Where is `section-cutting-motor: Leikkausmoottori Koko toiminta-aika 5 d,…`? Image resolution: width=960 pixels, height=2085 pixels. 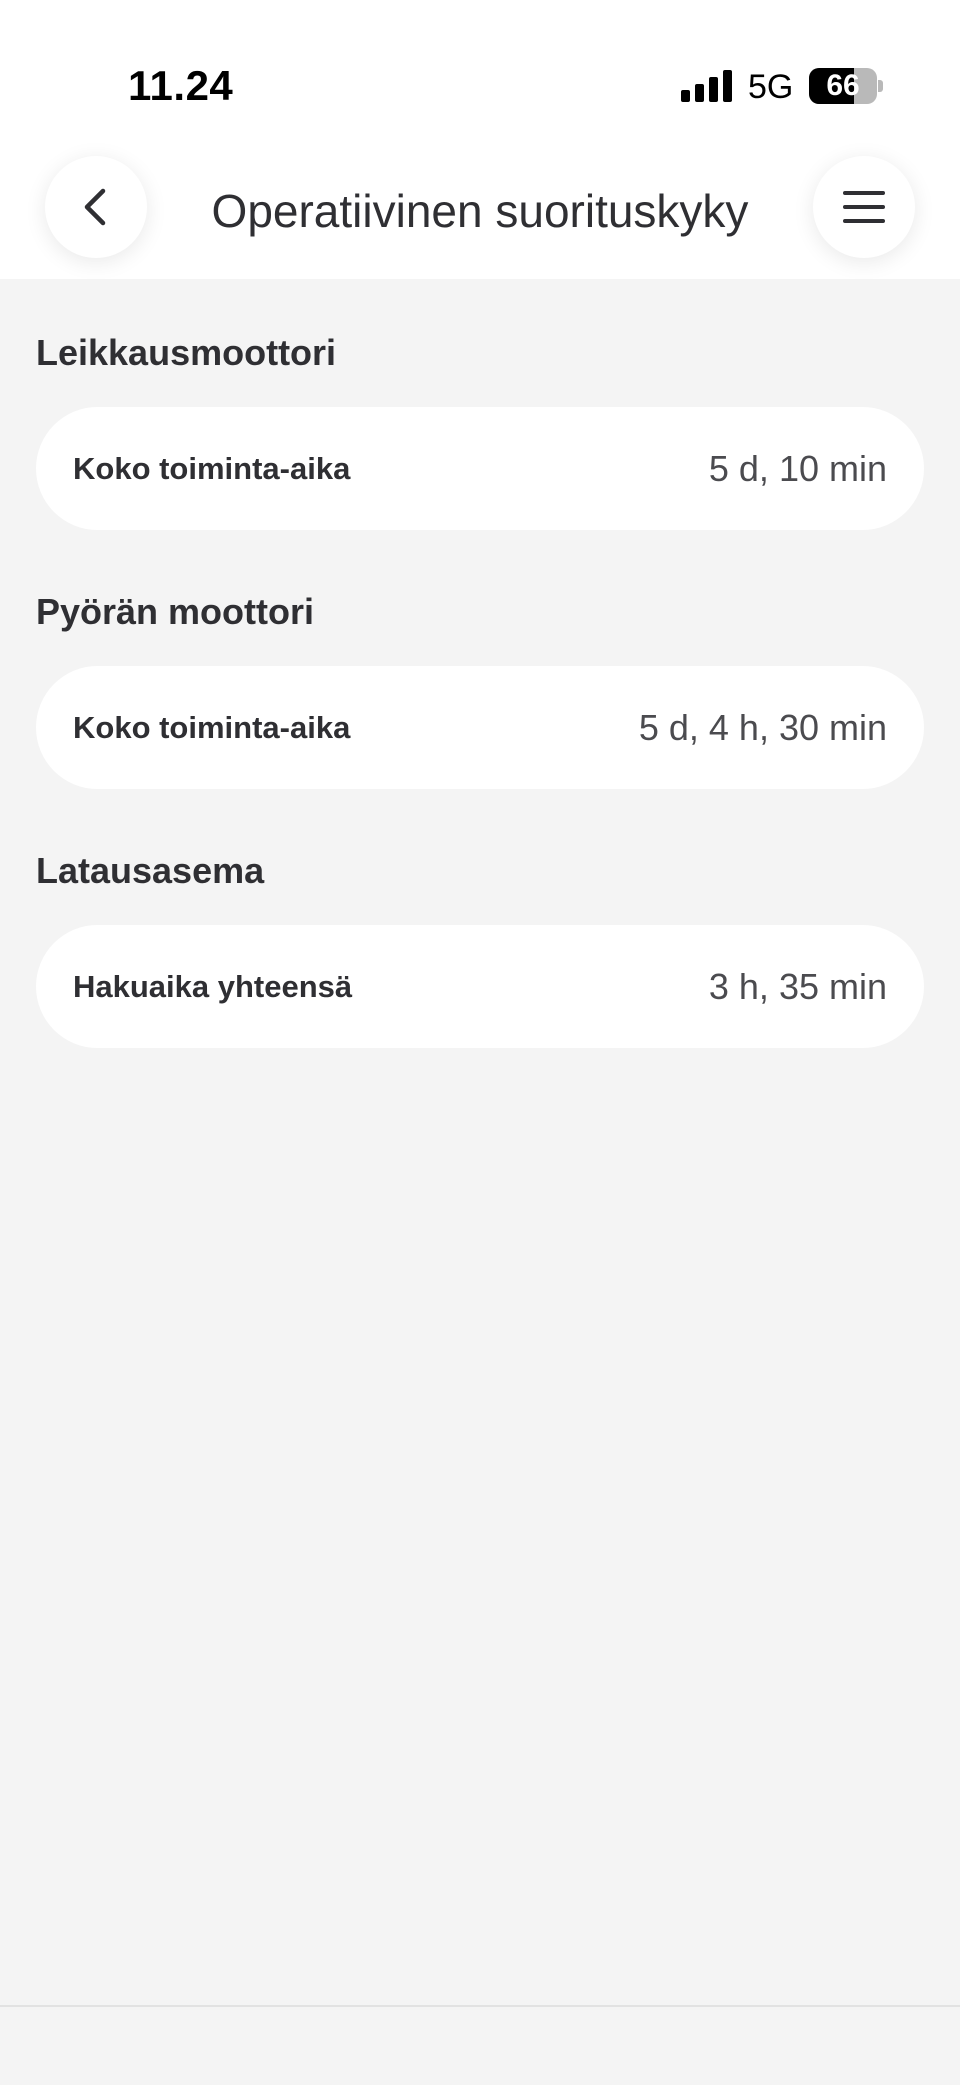
section-cutting-motor: Leikkausmoottori Koko toiminta-aika 5 d,… is located at coordinates (480, 430).